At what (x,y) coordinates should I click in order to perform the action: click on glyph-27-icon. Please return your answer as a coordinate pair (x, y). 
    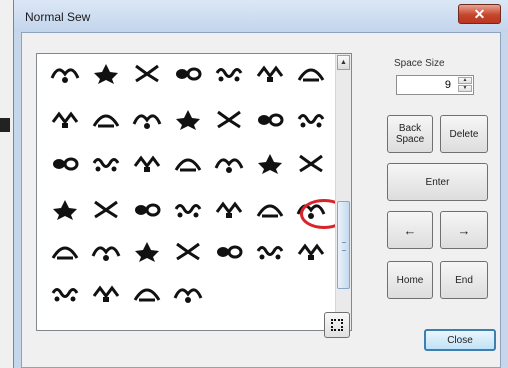
    Looking at the image, I should click on (270, 211).